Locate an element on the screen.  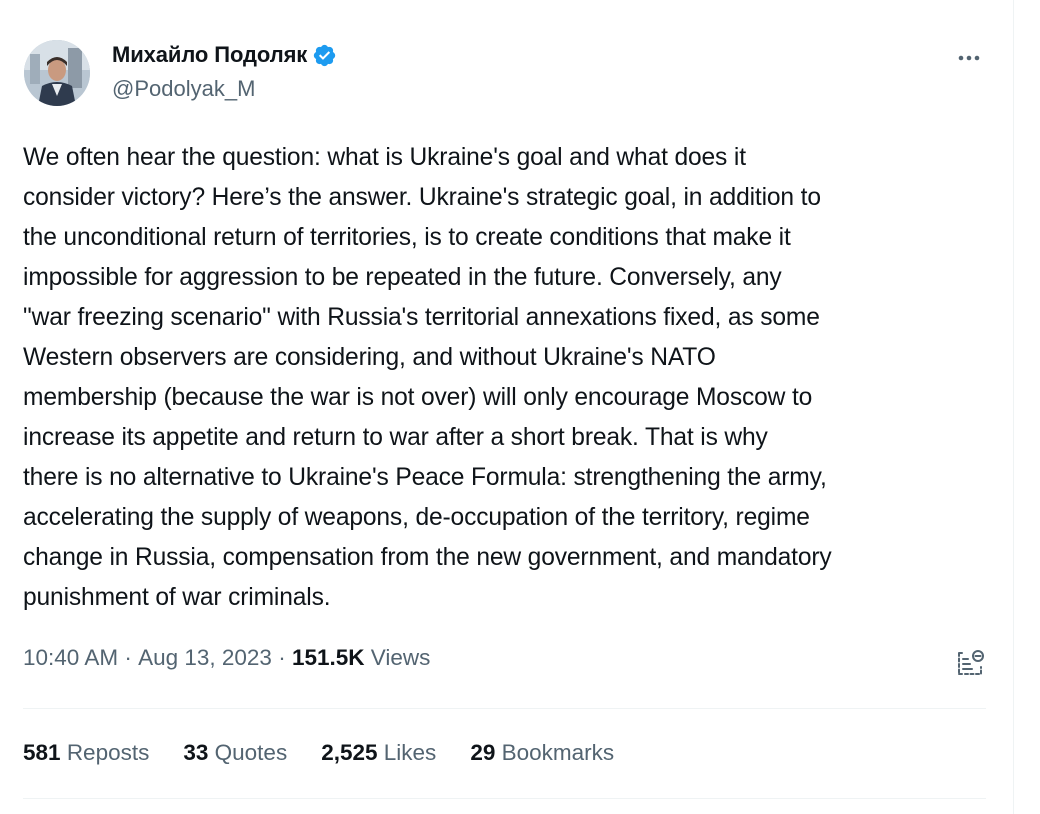
likes-stat: 2,525 Likes is located at coordinates (378, 753).